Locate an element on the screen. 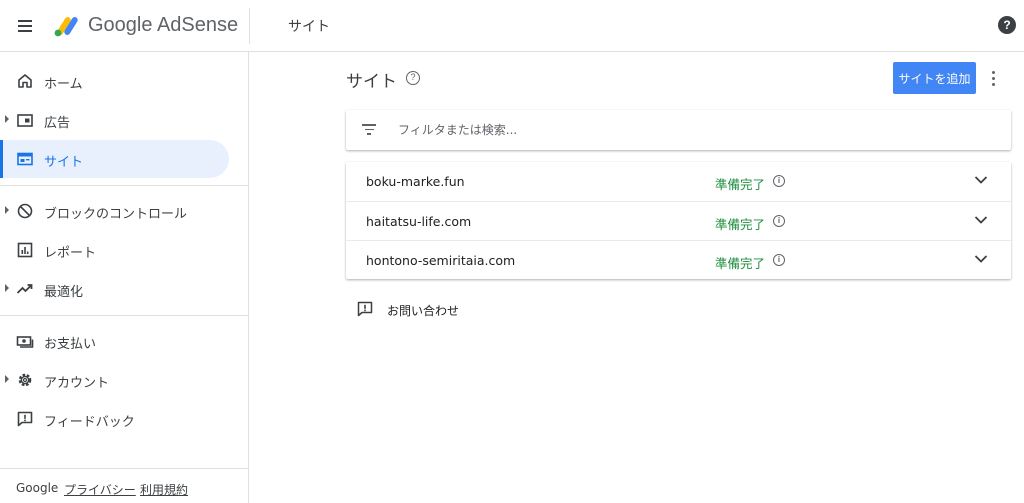  sidebar-item-feedback: フィードバック is located at coordinates (114, 419).